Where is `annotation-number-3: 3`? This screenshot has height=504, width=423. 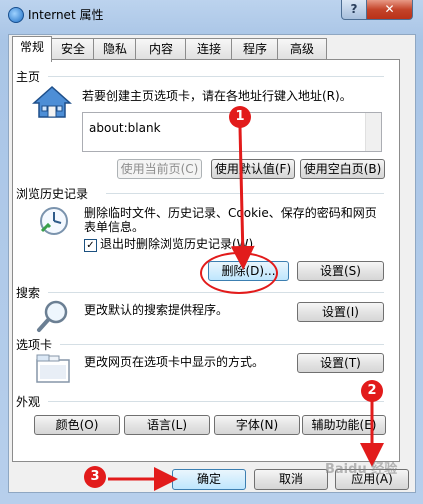
annotation-number-3: 3 is located at coordinates (95, 477).